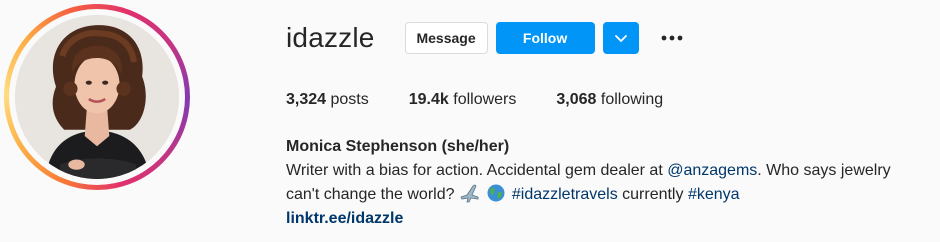 This screenshot has height=242, width=940. I want to click on suggested-accounts-button, so click(620, 38).